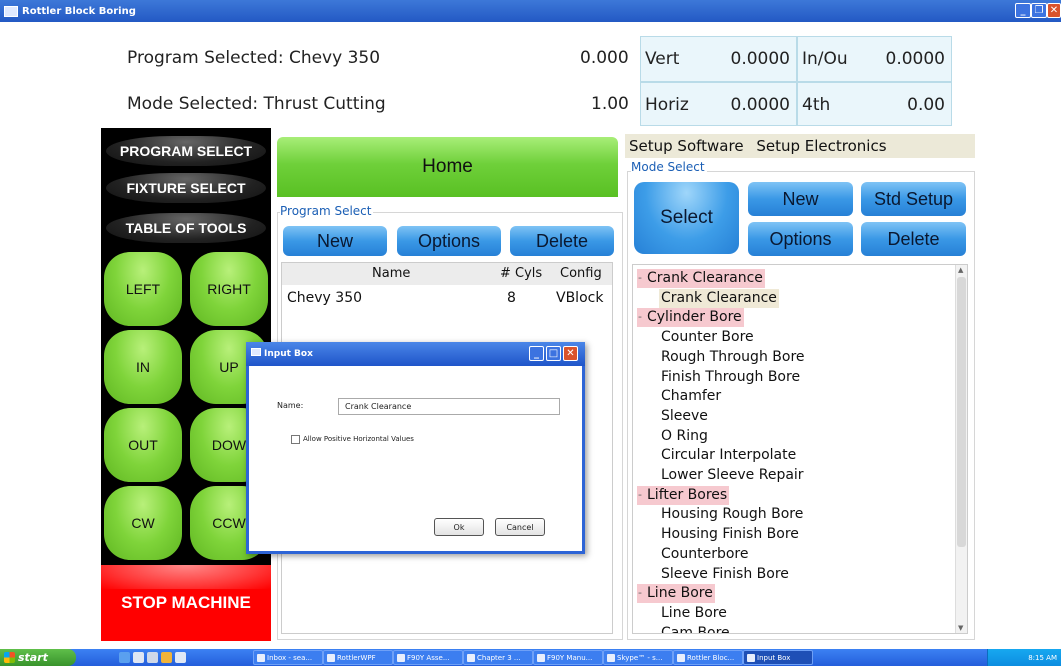  I want to click on setup-tabs: Setup Software Setup Electronics, so click(800, 146).